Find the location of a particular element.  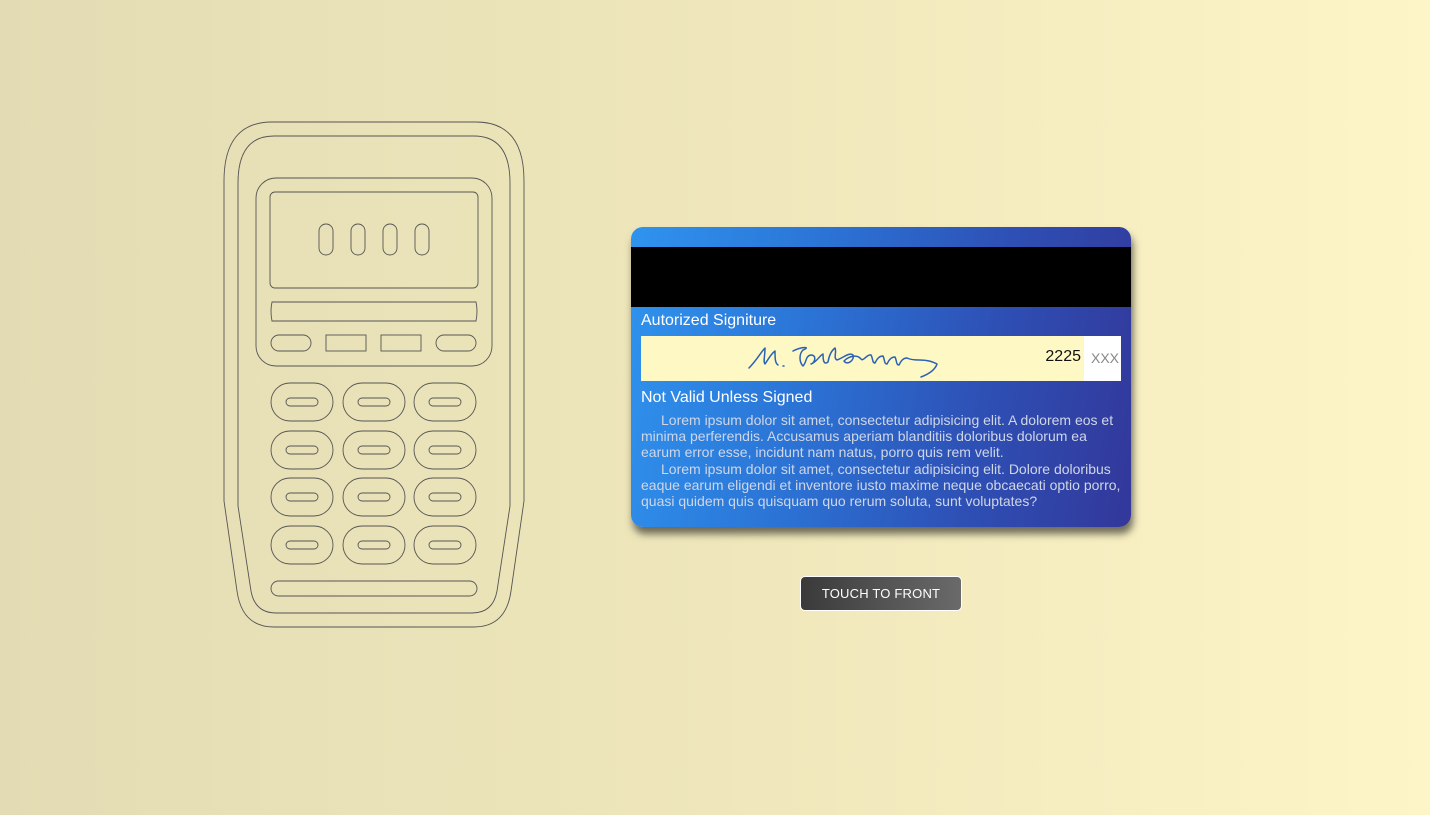

touch-to-front-button: TOUCH TO FRONT is located at coordinates (881, 593).